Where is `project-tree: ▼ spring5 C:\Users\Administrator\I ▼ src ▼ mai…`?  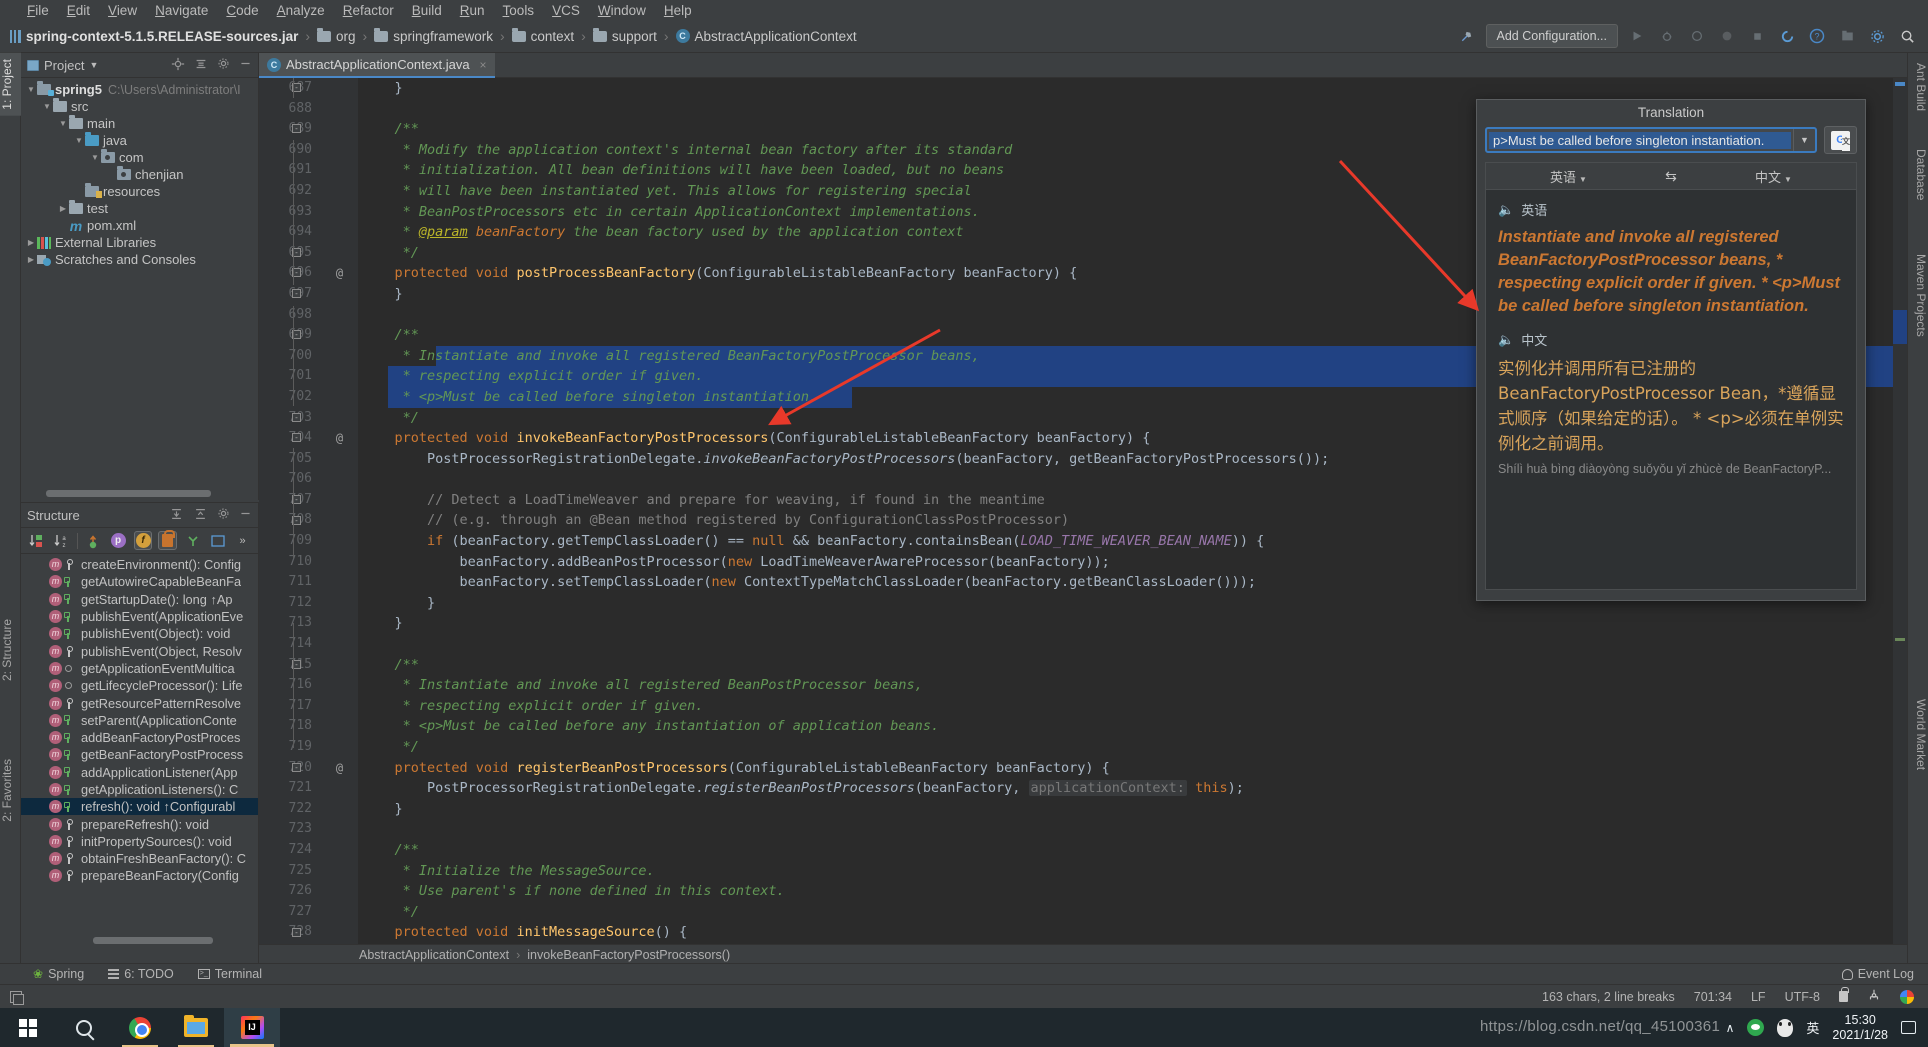
project-tree: ▼ spring5 C:\Users\Administrator\I ▼ src ▼ mai… is located at coordinates (139, 288).